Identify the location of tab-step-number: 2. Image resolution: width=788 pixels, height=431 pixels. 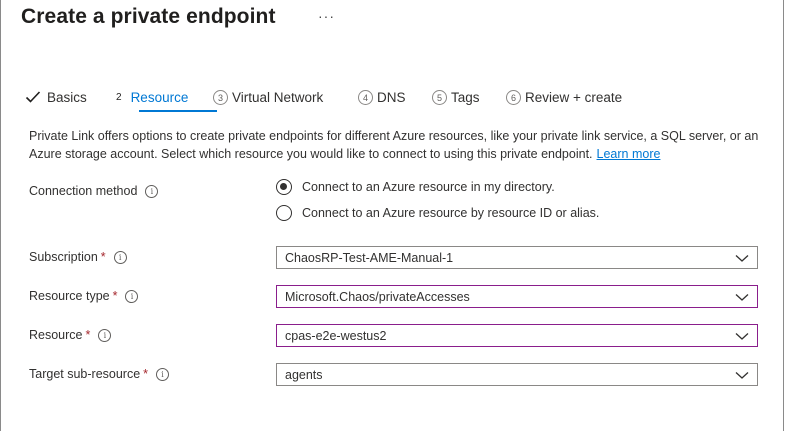
(119, 97).